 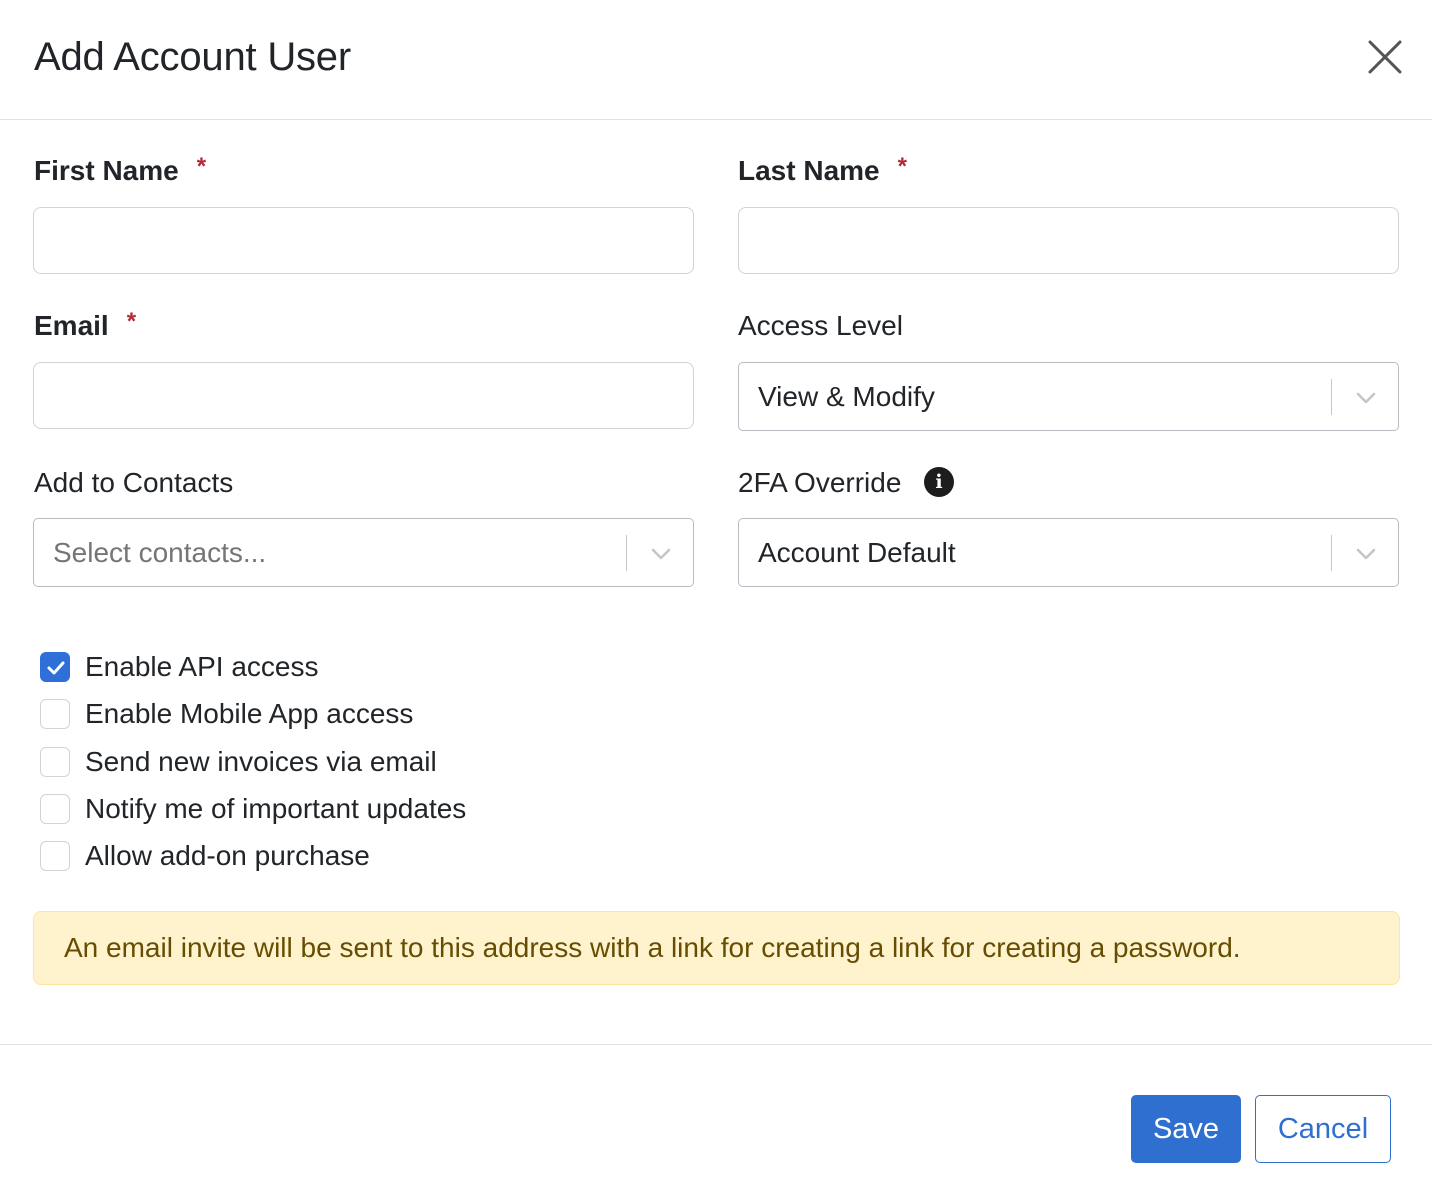 I want to click on access-level-select: View & Modify, so click(x=1068, y=396).